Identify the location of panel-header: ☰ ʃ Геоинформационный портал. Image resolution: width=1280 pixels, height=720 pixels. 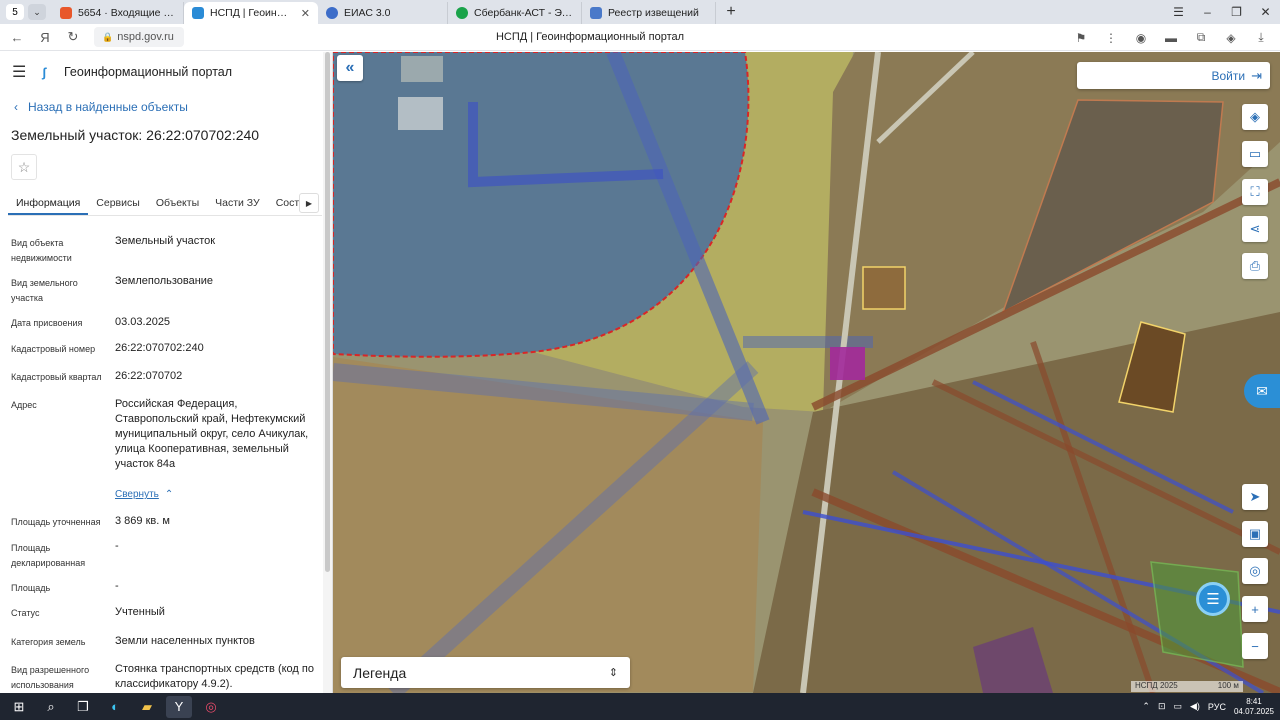
(122, 72).